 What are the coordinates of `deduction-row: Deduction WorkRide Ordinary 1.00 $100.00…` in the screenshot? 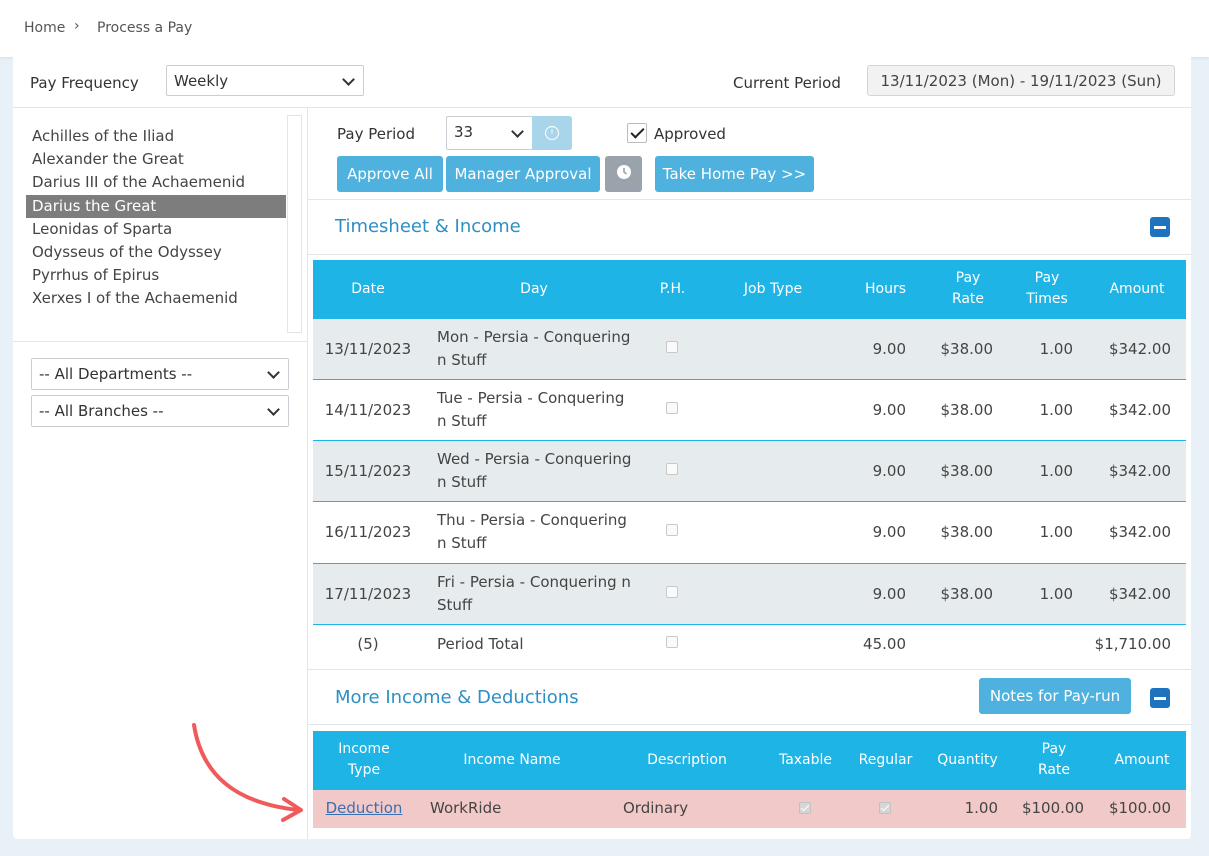 It's located at (749, 809).